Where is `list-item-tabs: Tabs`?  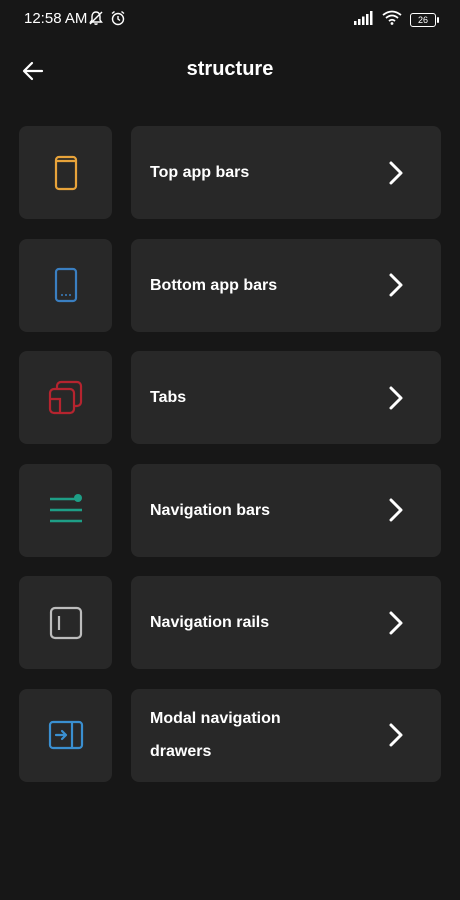
list-item-tabs: Tabs is located at coordinates (230, 397).